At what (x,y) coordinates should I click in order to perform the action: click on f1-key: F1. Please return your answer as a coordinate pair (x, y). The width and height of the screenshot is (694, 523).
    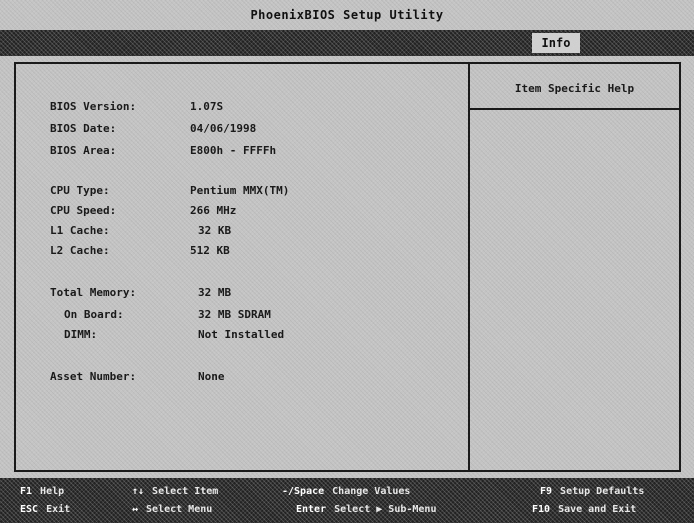
    Looking at the image, I should click on (26, 491).